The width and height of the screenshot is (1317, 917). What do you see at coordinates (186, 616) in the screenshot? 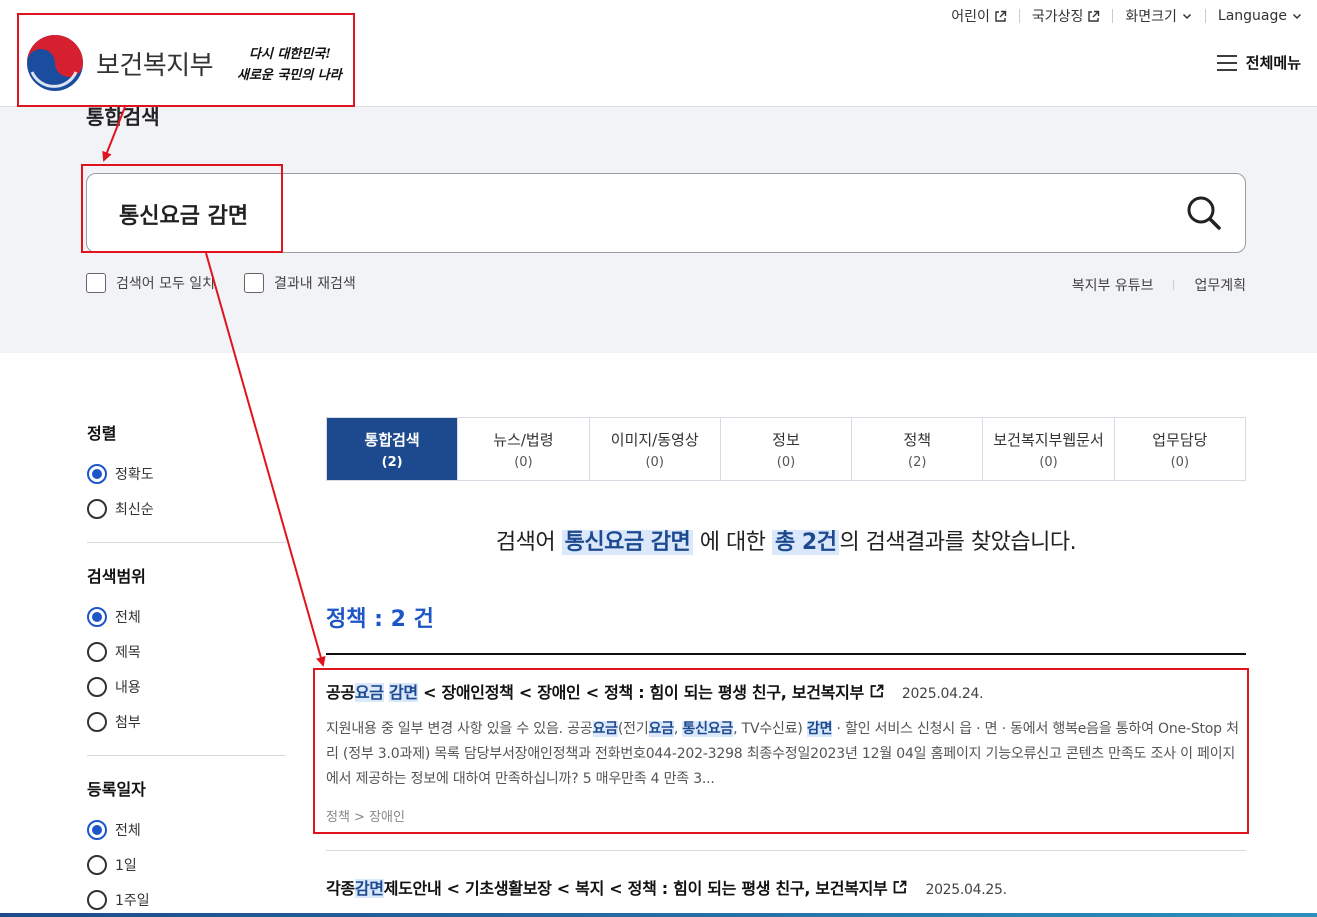
I see `scope-option-all: 전체` at bounding box center [186, 616].